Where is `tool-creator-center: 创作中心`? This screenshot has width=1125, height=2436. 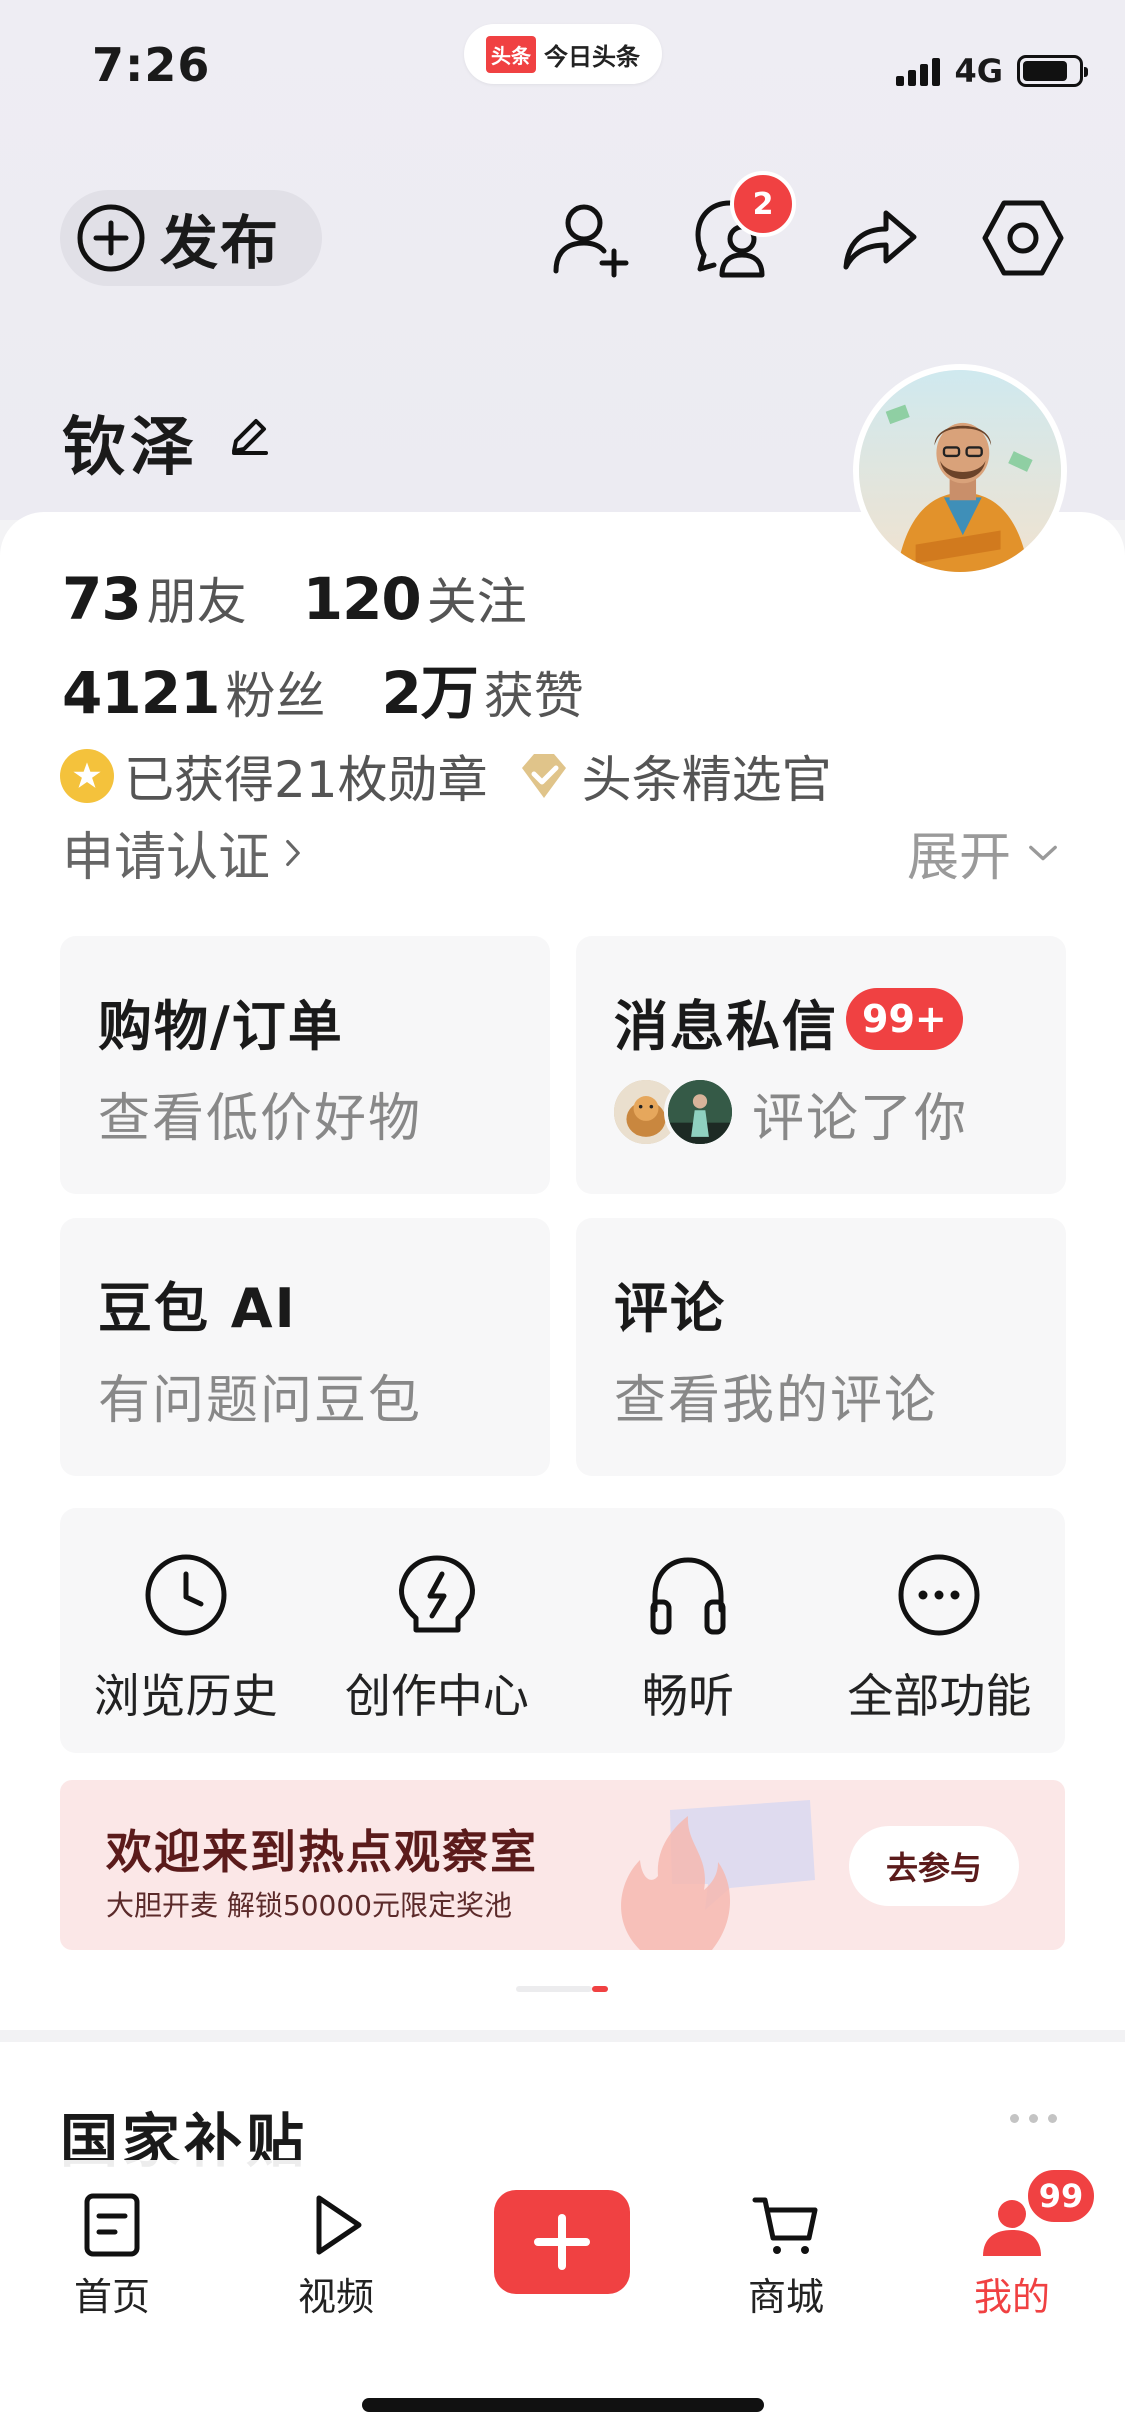
tool-creator-center: 创作中心 is located at coordinates (436, 1630).